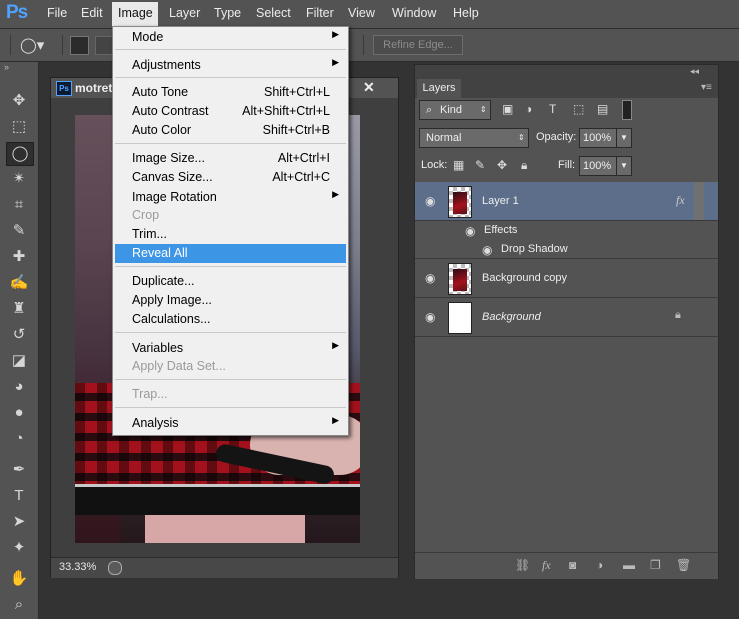 This screenshot has height=619, width=739. Describe the element at coordinates (694, 71) in the screenshot. I see `collapse-icon: ◂◂` at that location.